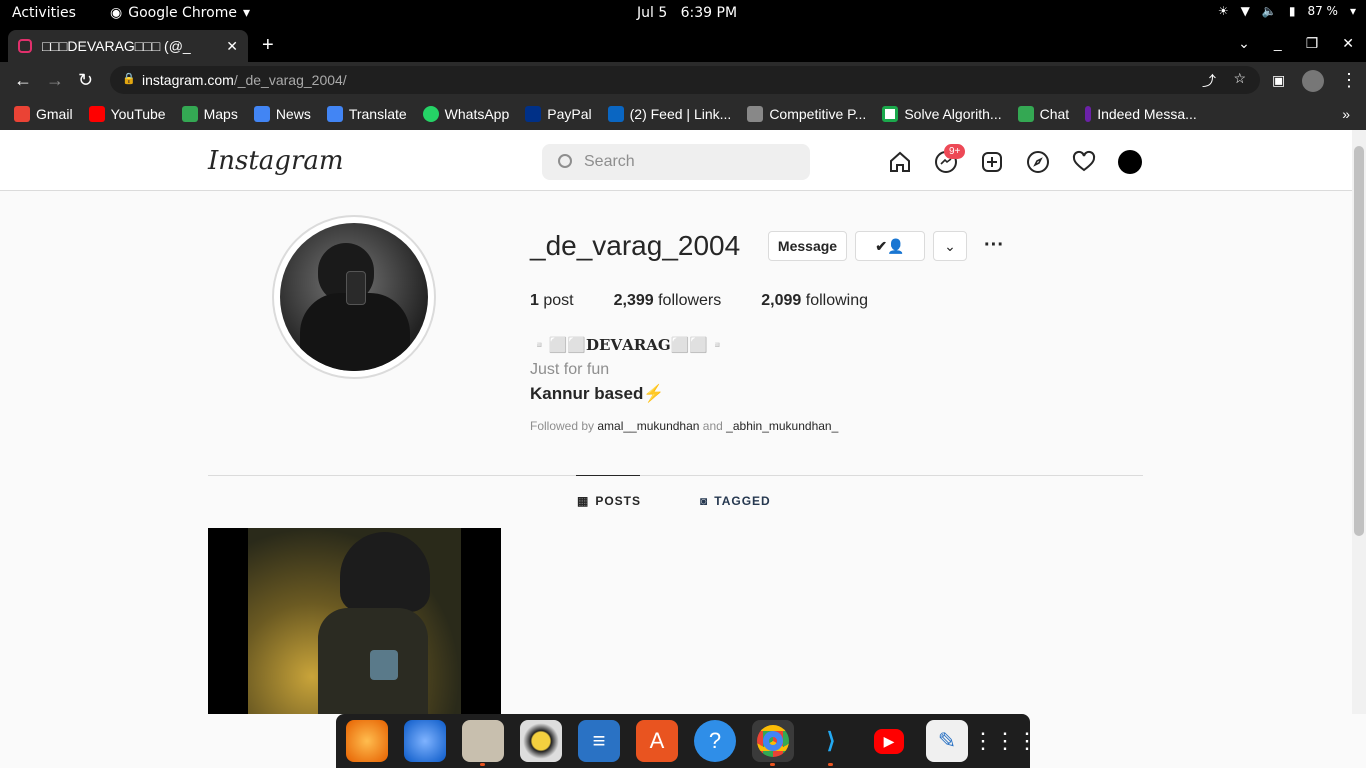 This screenshot has height=768, width=1366. Describe the element at coordinates (562, 426) in the screenshot. I see `followed-by-prefix: Followed by` at that location.